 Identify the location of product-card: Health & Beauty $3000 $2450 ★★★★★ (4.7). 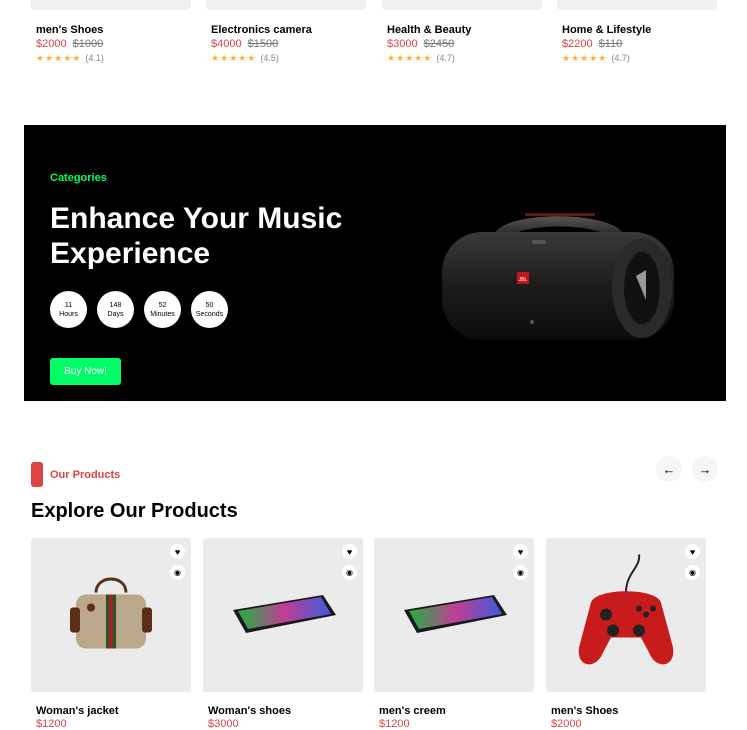
(462, 31).